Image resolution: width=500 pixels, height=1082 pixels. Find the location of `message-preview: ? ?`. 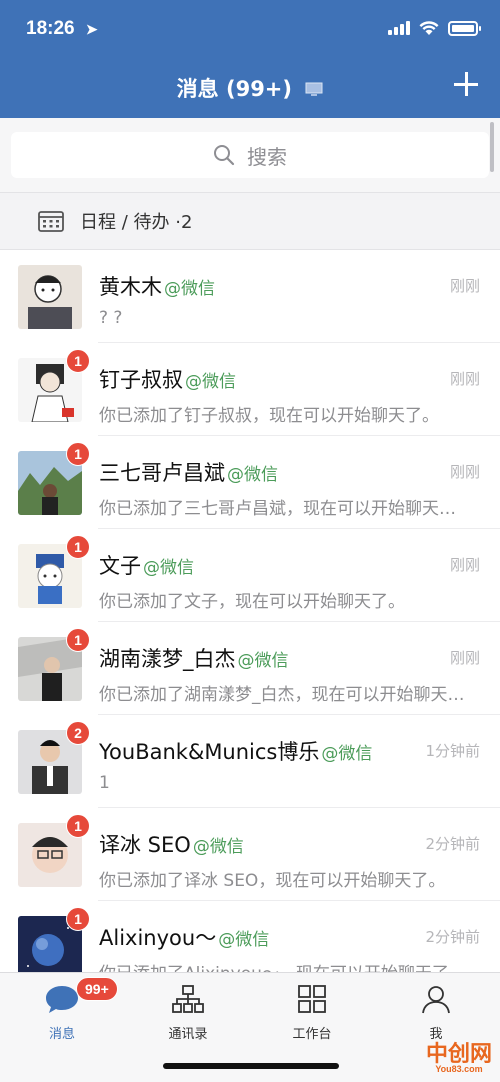

message-preview: ? ? is located at coordinates (111, 318).